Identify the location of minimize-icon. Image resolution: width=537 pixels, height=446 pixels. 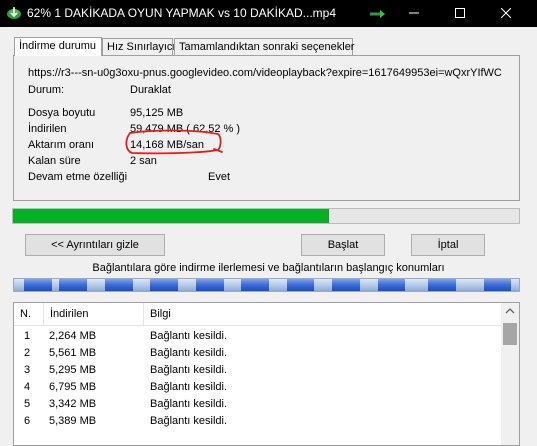
(414, 13).